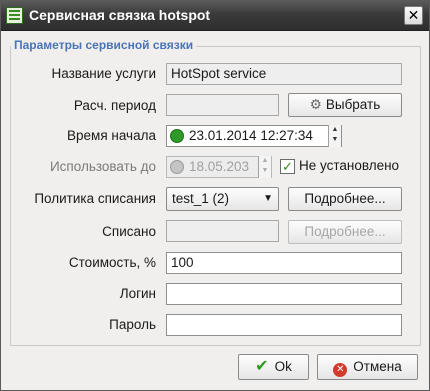 Image resolution: width=430 pixels, height=391 pixels. I want to click on chevron-down-icon: ▼, so click(268, 198).